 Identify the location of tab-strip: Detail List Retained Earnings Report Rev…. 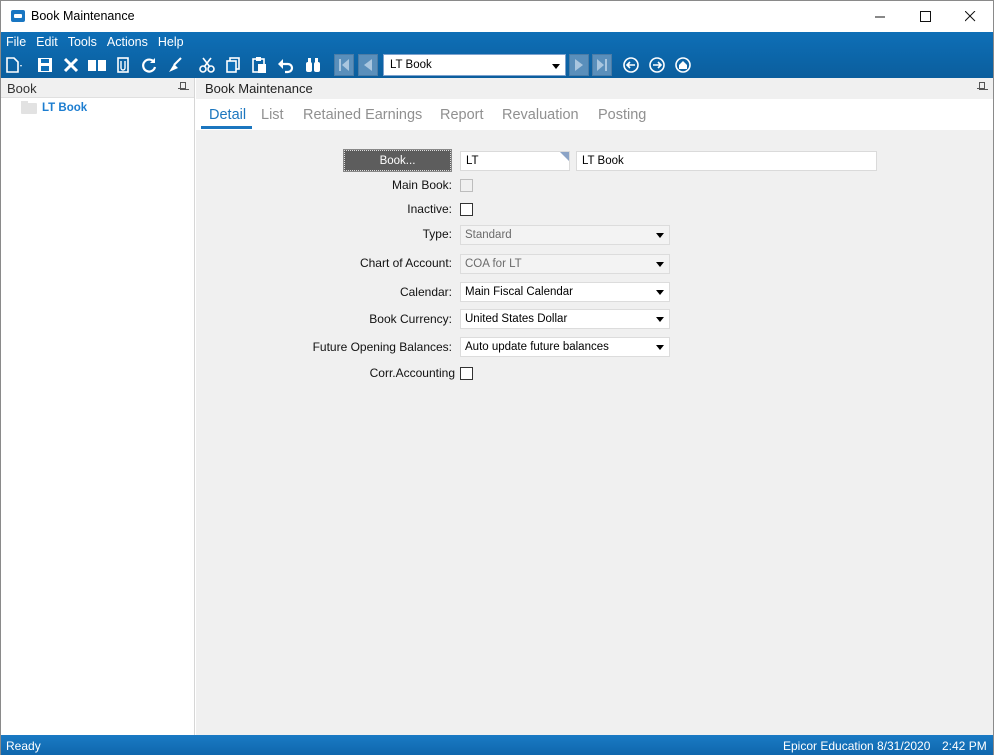
(594, 114).